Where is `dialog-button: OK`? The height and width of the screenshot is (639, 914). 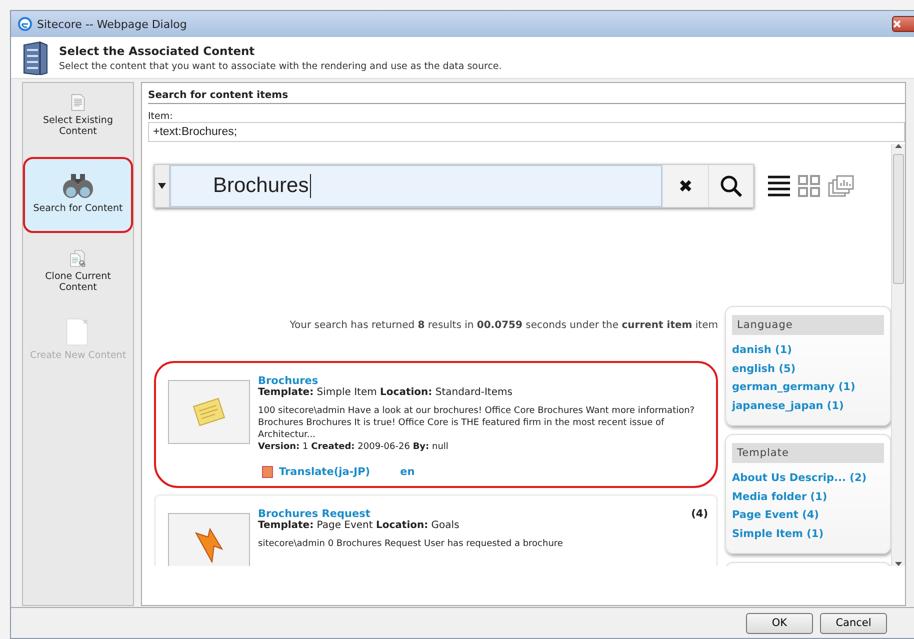 dialog-button: OK is located at coordinates (779, 623).